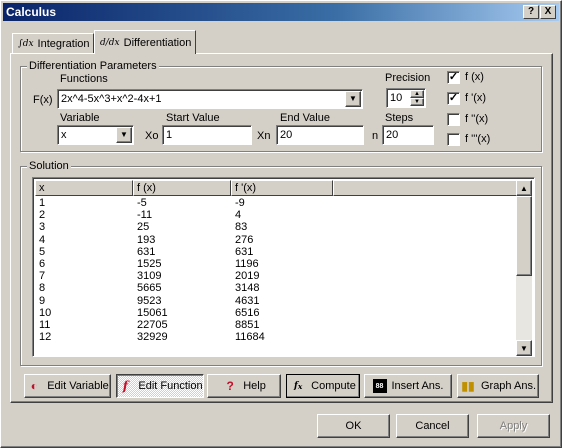  I want to click on cell-fx: 15061, so click(152, 312).